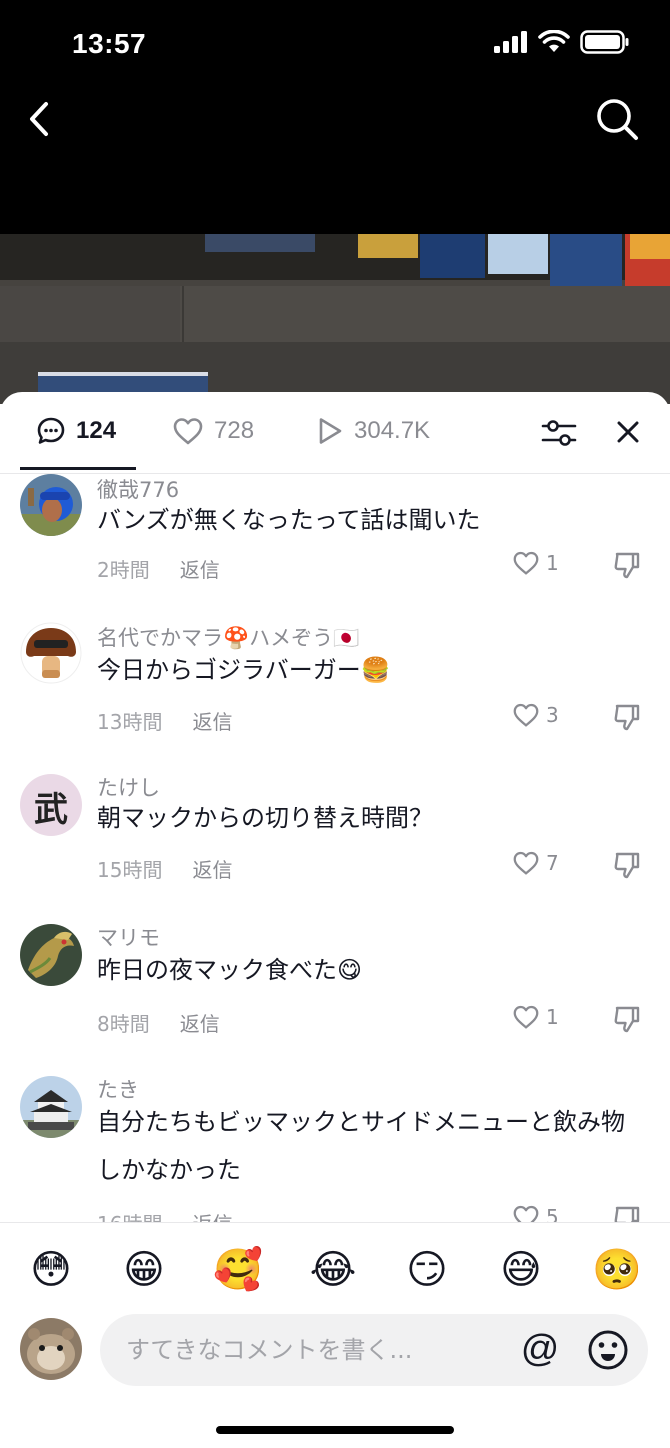  I want to click on comment-meta: 2時間 返信, so click(158, 568).